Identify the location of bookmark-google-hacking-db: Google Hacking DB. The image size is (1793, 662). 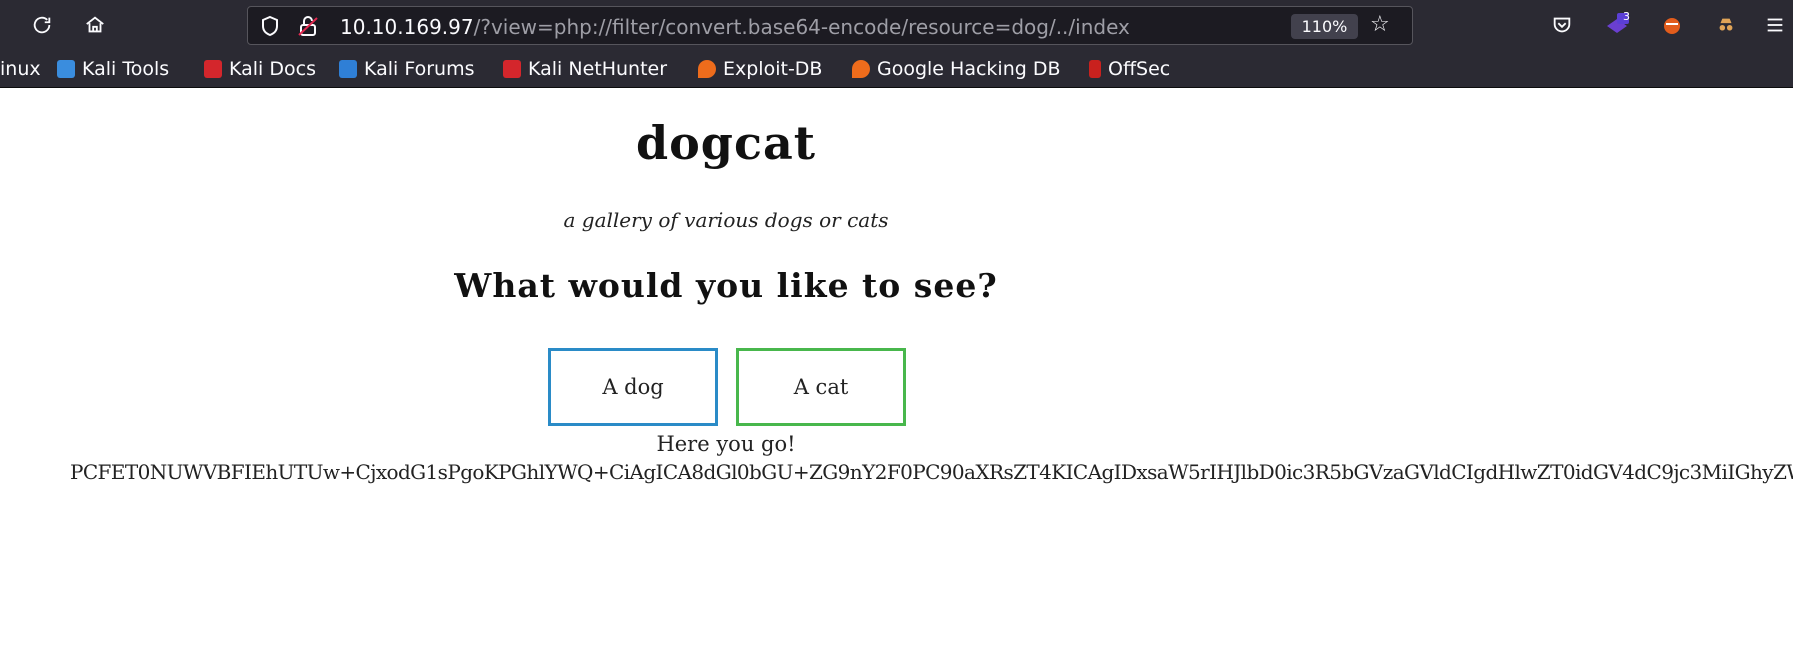
(956, 69).